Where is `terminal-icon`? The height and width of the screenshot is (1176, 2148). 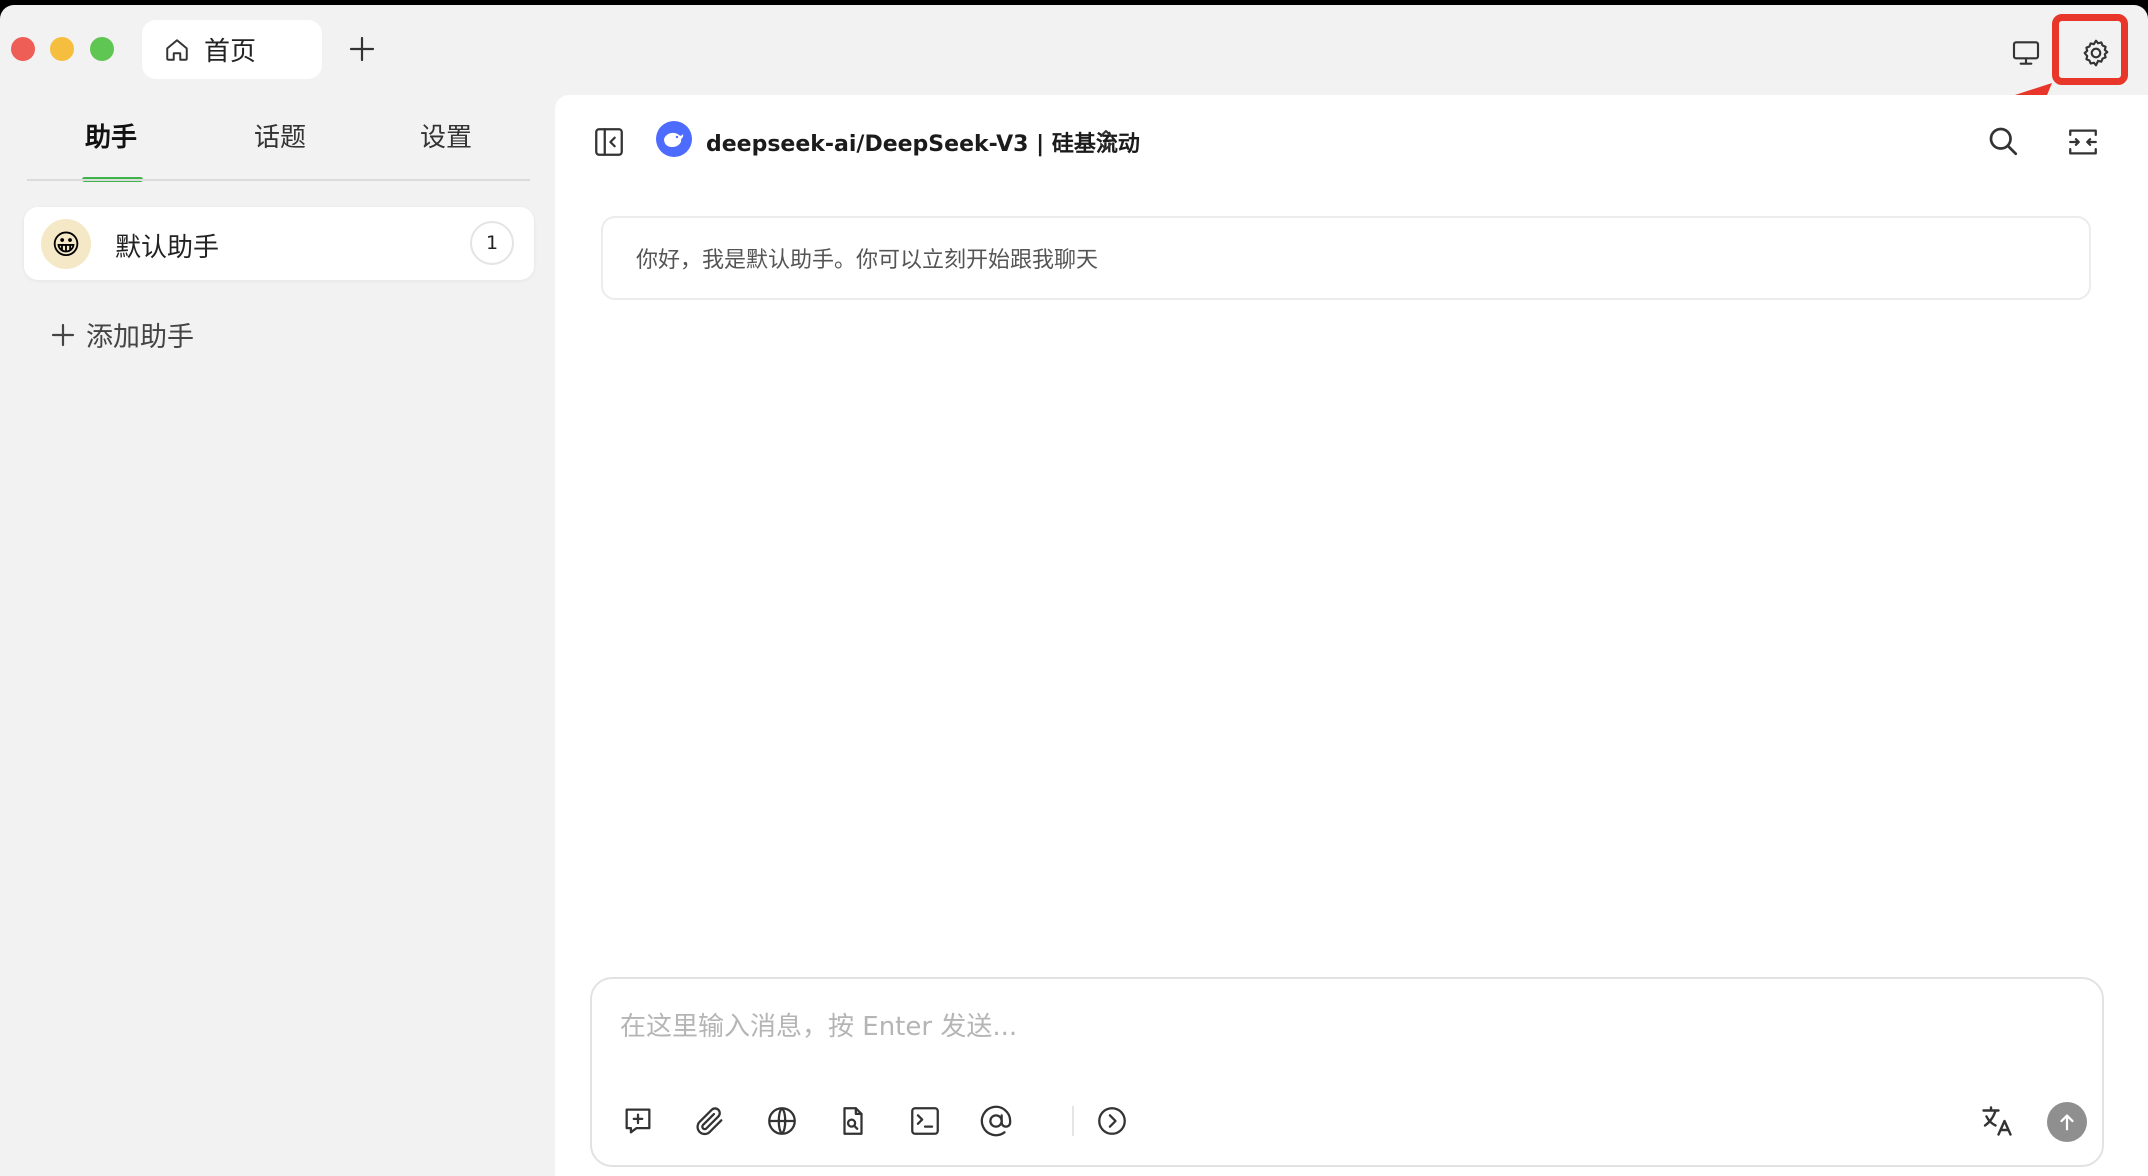
terminal-icon is located at coordinates (925, 1121).